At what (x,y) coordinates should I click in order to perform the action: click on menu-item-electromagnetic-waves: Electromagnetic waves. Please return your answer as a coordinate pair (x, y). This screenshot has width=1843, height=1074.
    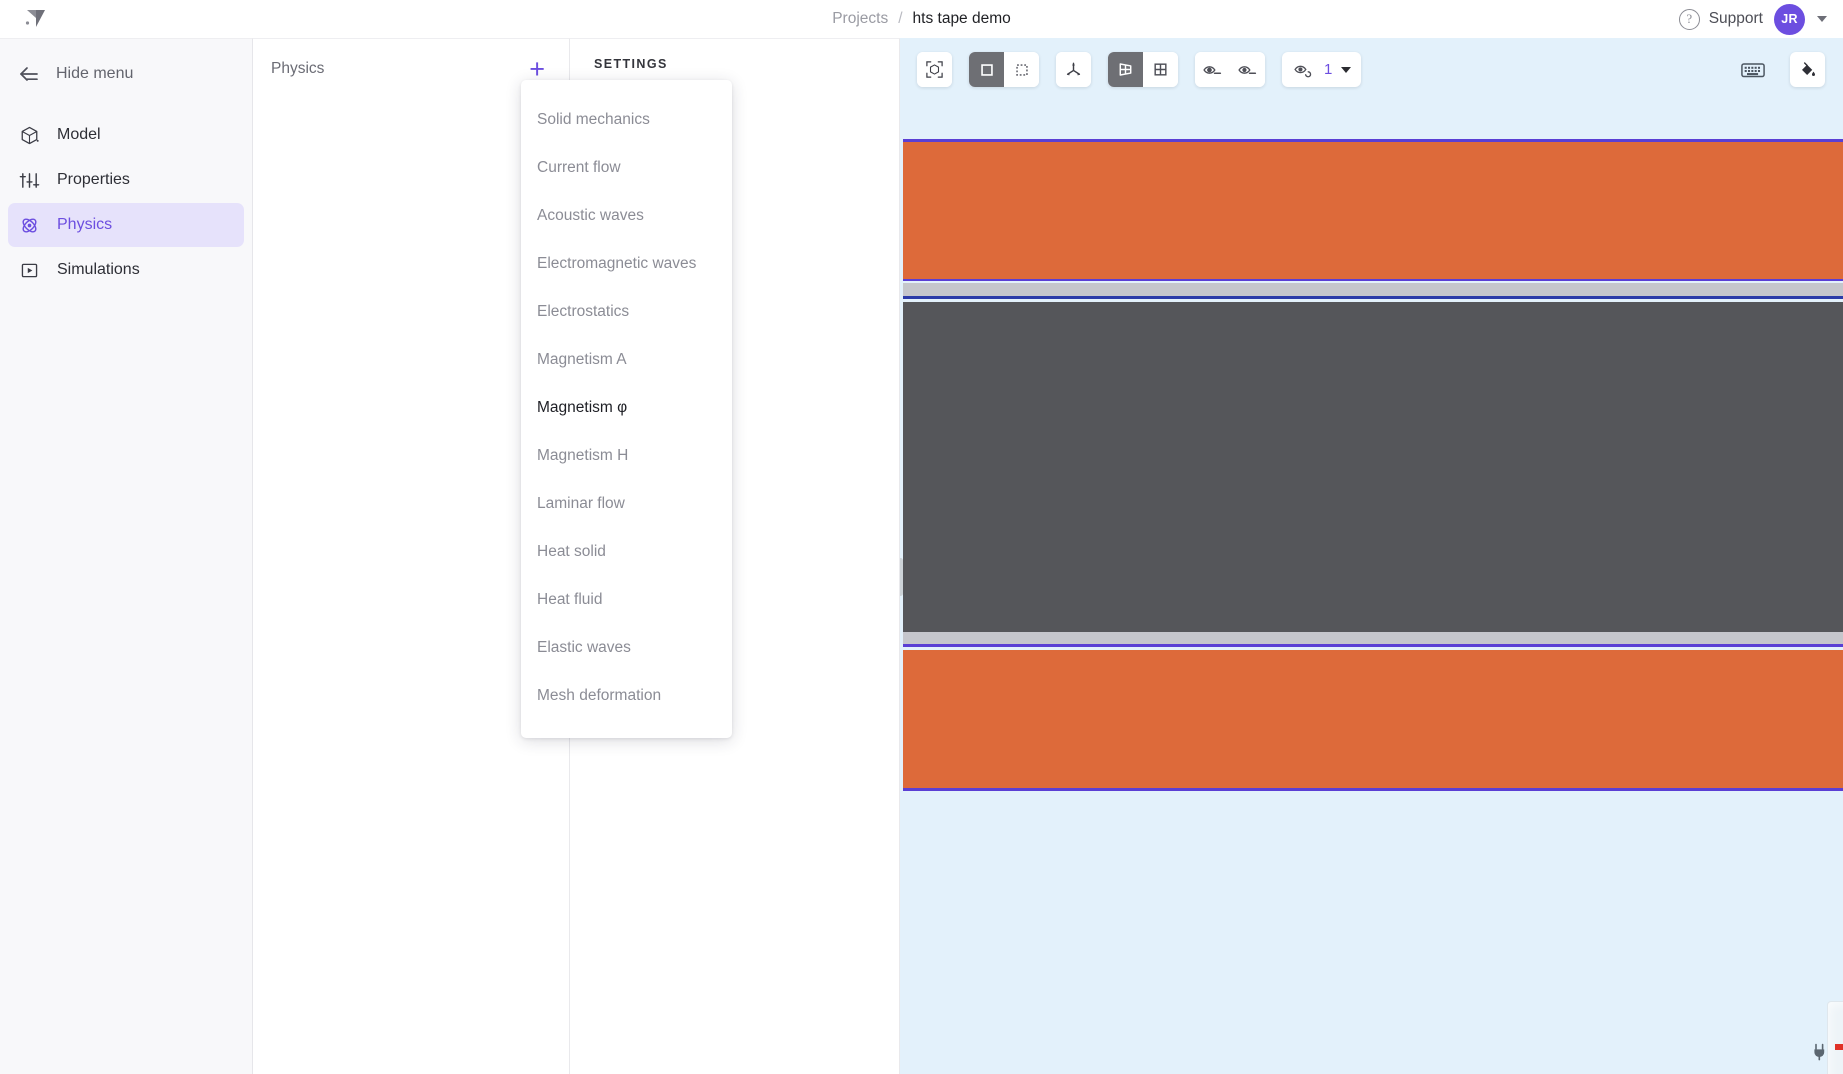
    Looking at the image, I should click on (626, 264).